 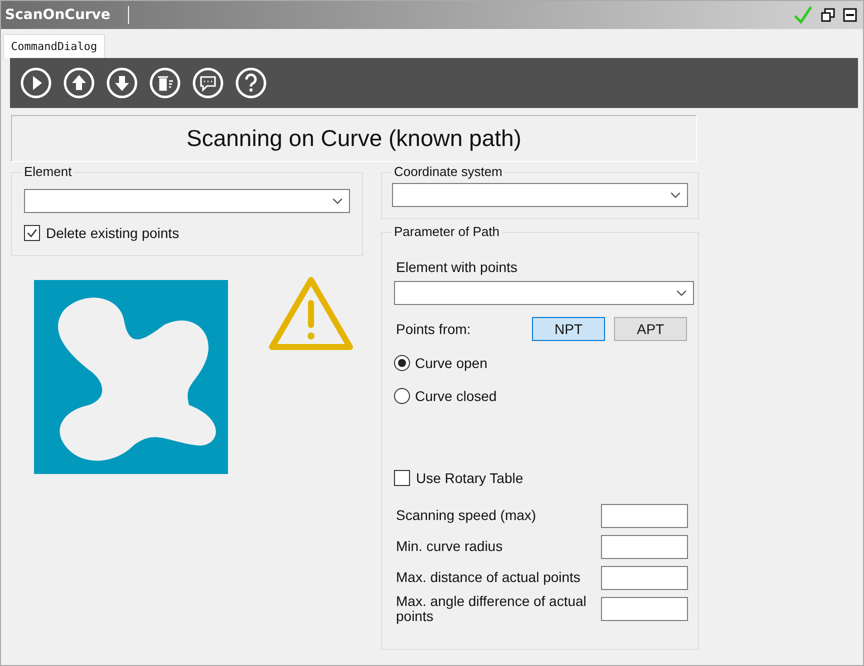 What do you see at coordinates (650, 329) in the screenshot?
I see `toggle-button: APT` at bounding box center [650, 329].